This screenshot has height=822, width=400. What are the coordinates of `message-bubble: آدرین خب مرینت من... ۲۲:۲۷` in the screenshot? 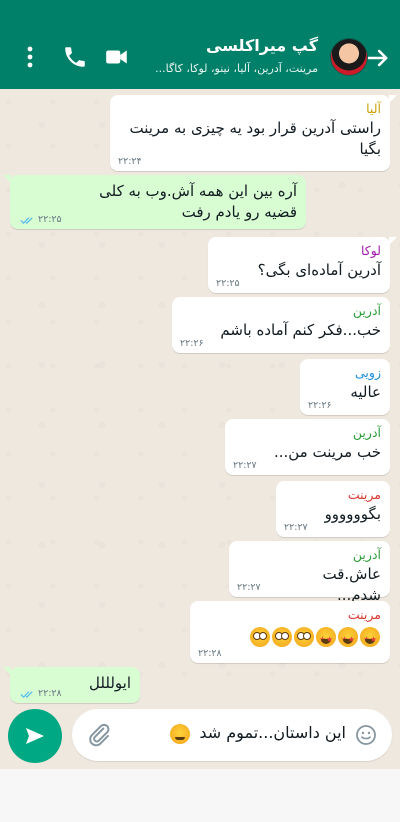 It's located at (307, 447).